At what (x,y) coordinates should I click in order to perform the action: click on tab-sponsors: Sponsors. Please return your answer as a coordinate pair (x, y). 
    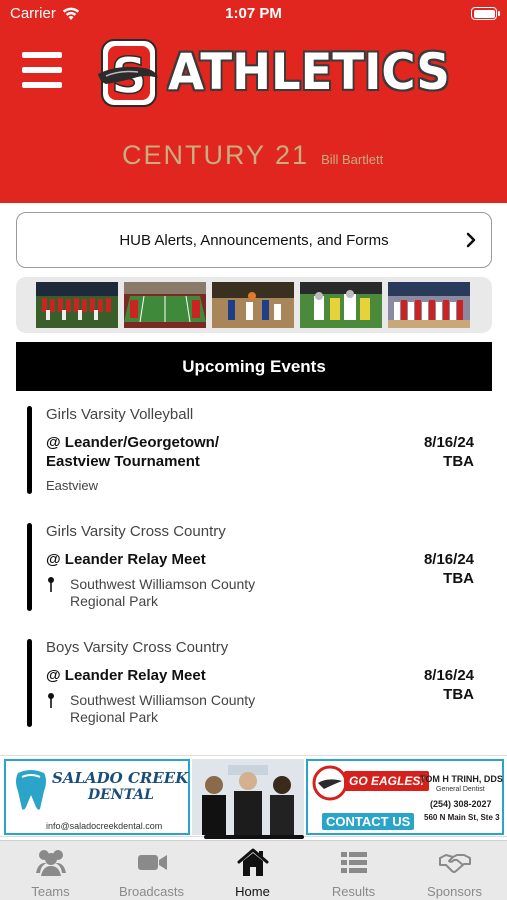
    Looking at the image, I should click on (454, 870).